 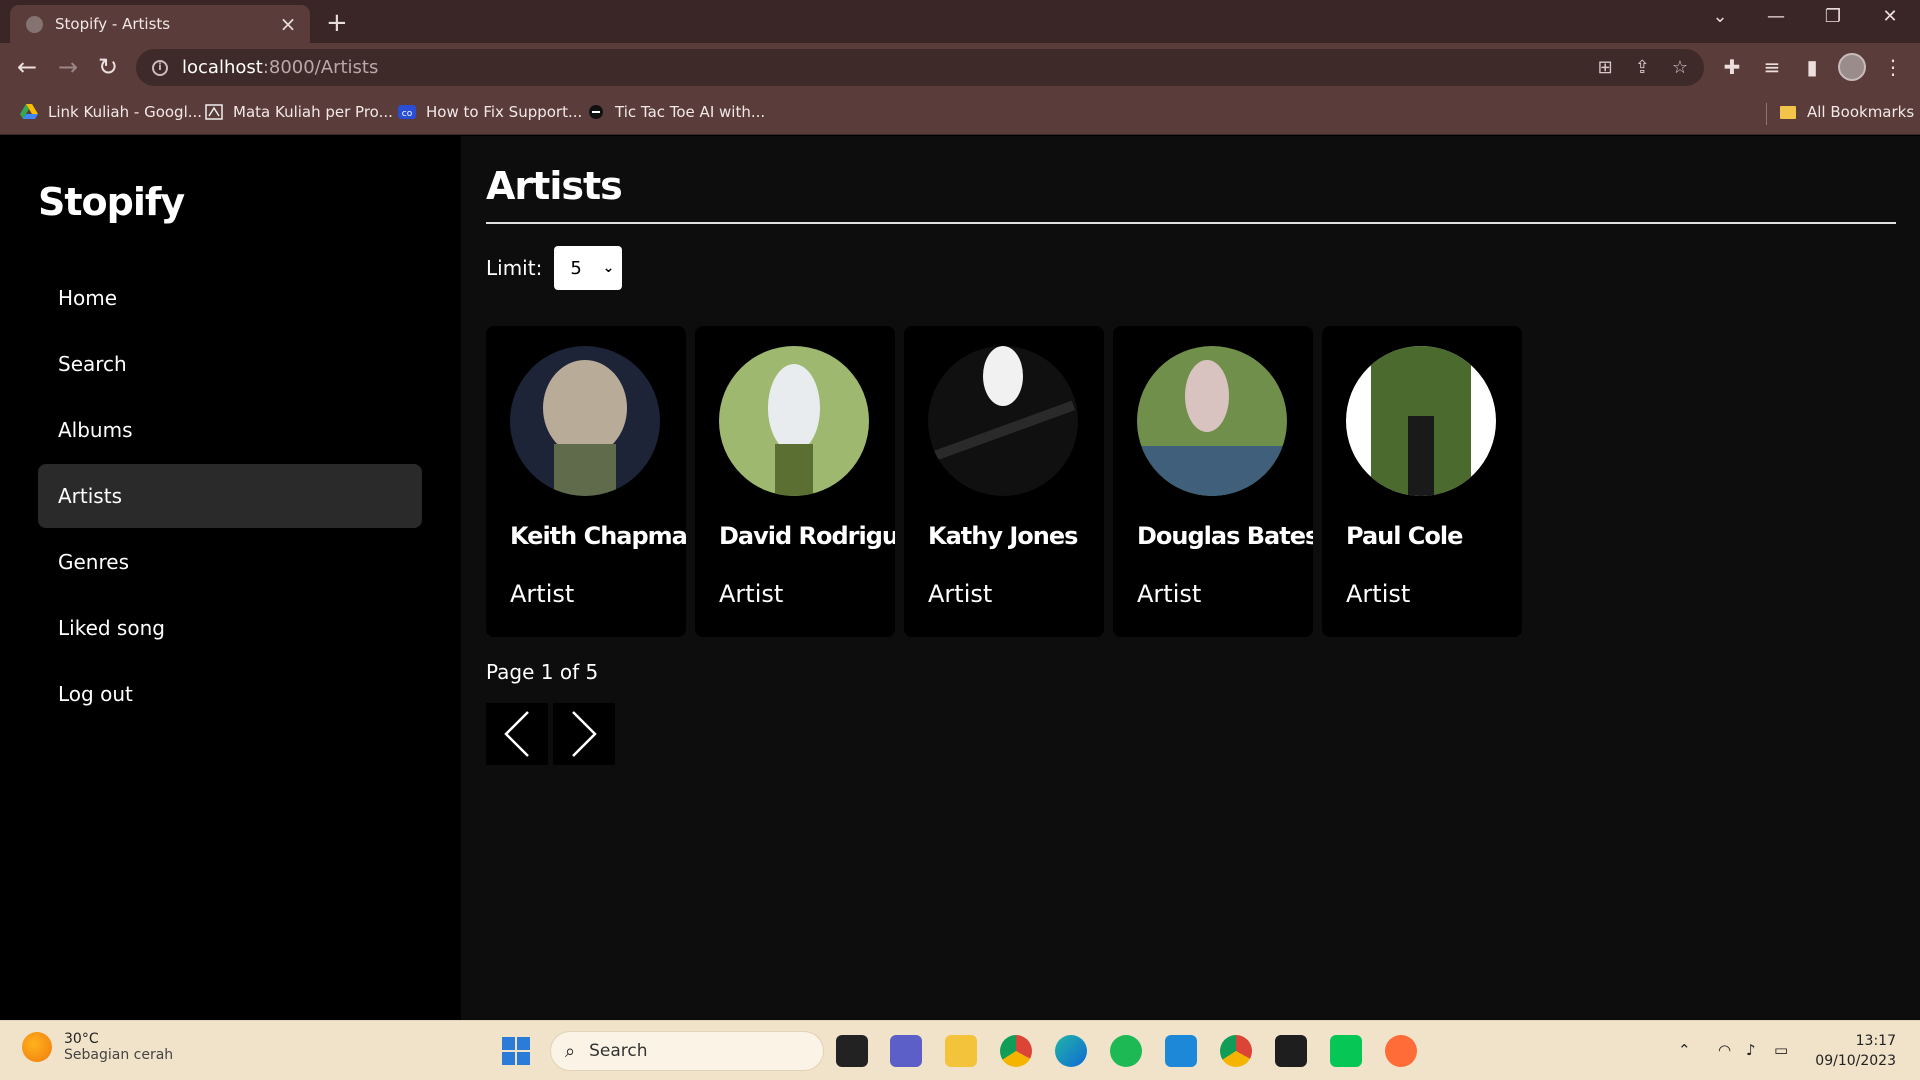 What do you see at coordinates (542, 672) in the screenshot?
I see `page-indicator: Page 1 of 5` at bounding box center [542, 672].